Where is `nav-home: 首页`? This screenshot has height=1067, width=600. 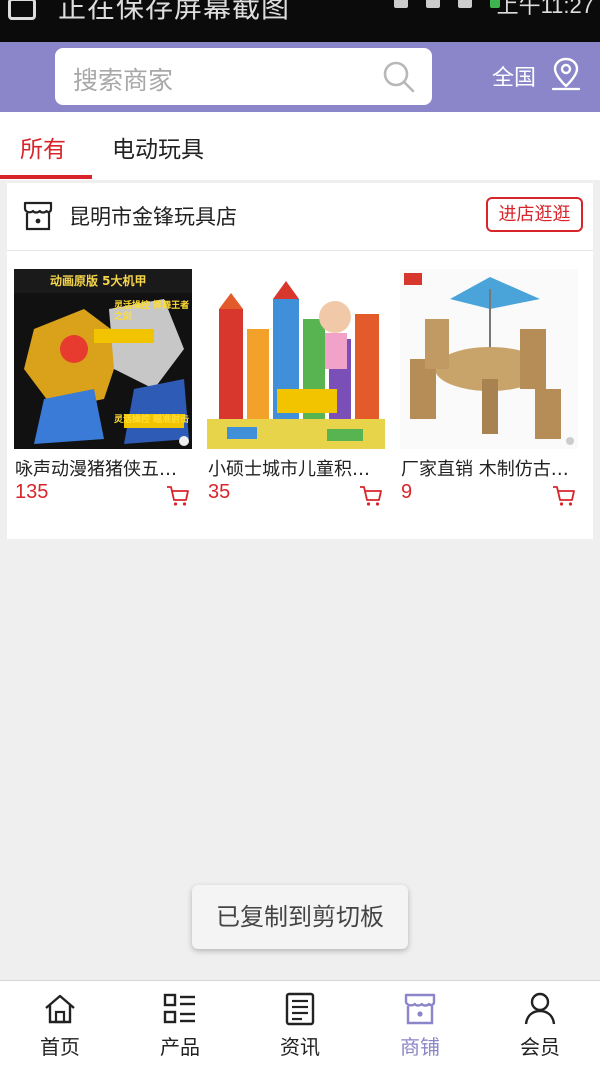 nav-home: 首页 is located at coordinates (60, 1024).